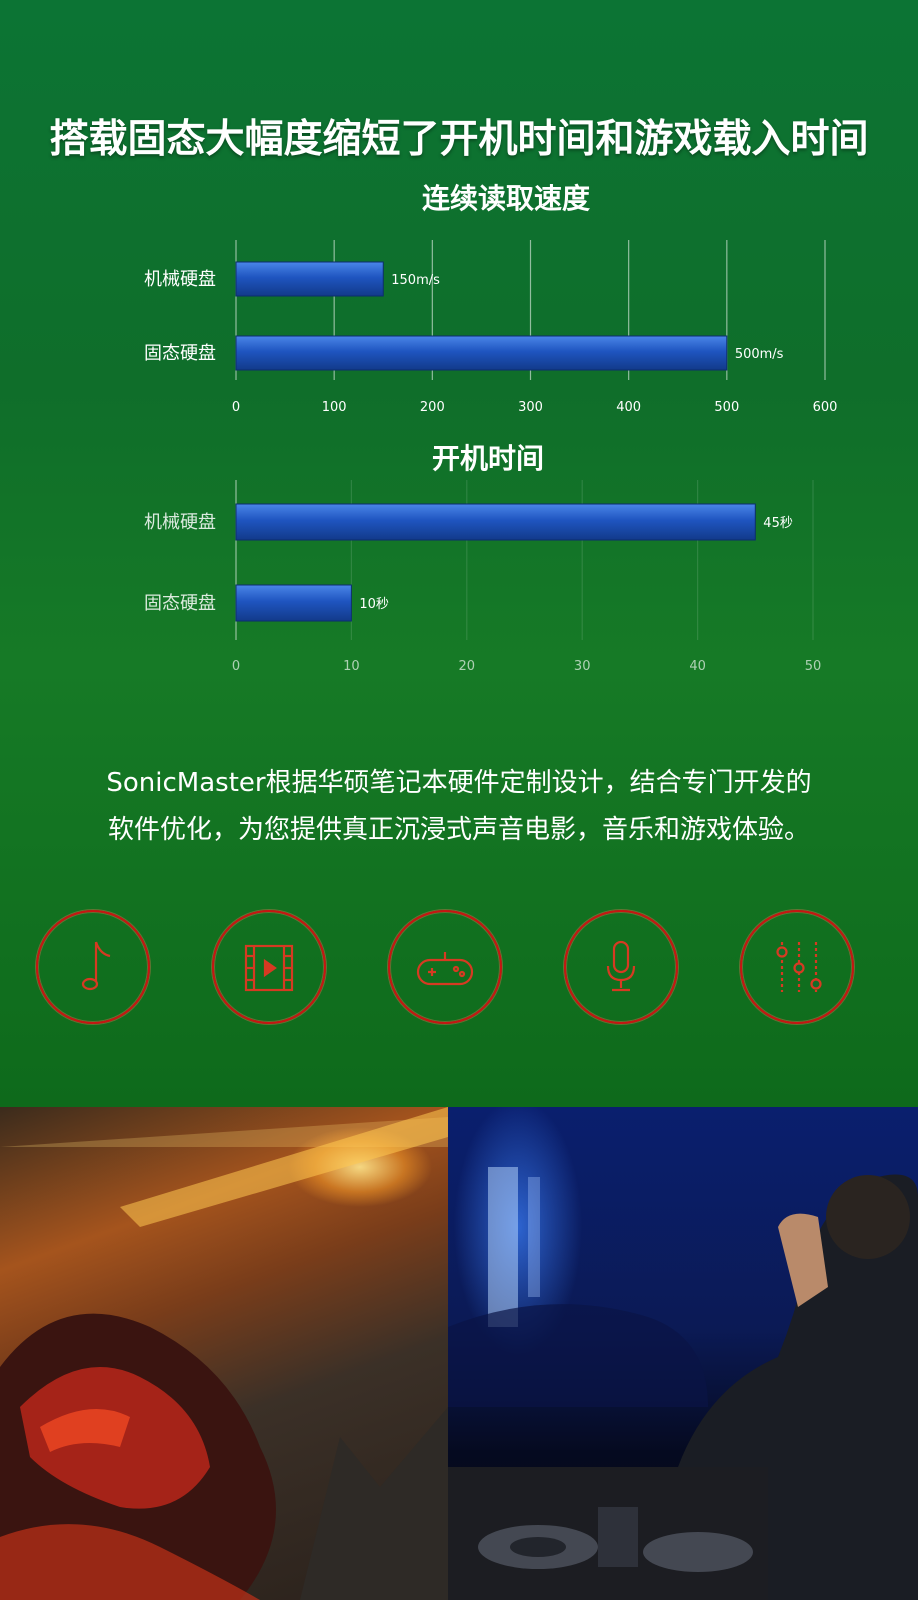  Describe the element at coordinates (621, 967) in the screenshot. I see `microphone-icon` at that location.